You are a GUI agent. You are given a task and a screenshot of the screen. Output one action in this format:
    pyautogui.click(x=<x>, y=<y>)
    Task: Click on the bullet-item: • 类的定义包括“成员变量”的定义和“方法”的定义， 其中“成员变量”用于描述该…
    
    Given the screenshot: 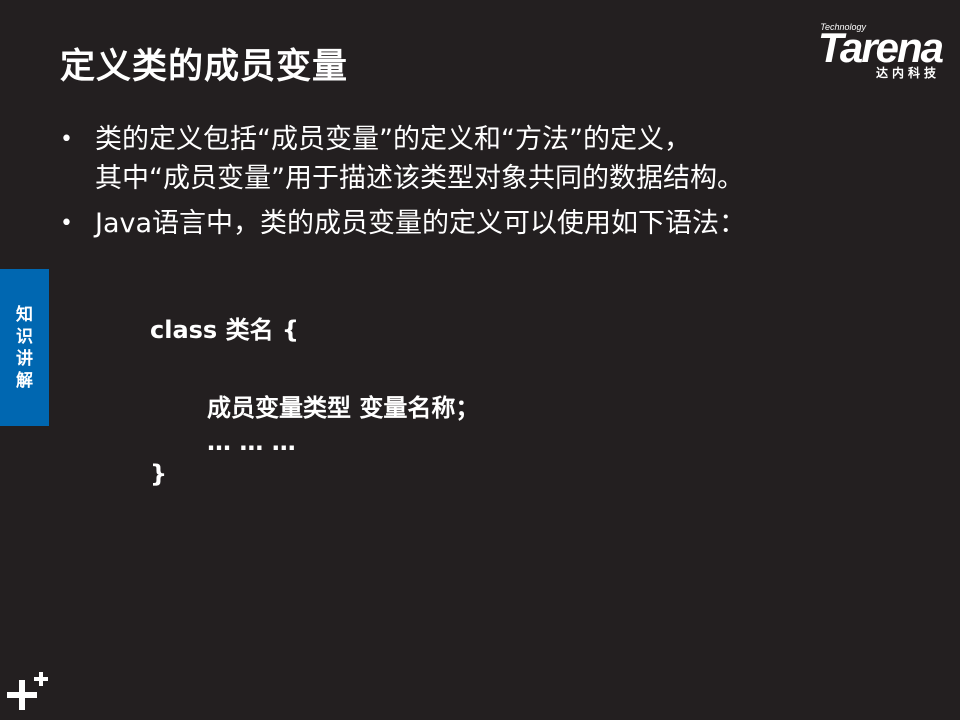 What is the action you would take?
    pyautogui.click(x=403, y=159)
    